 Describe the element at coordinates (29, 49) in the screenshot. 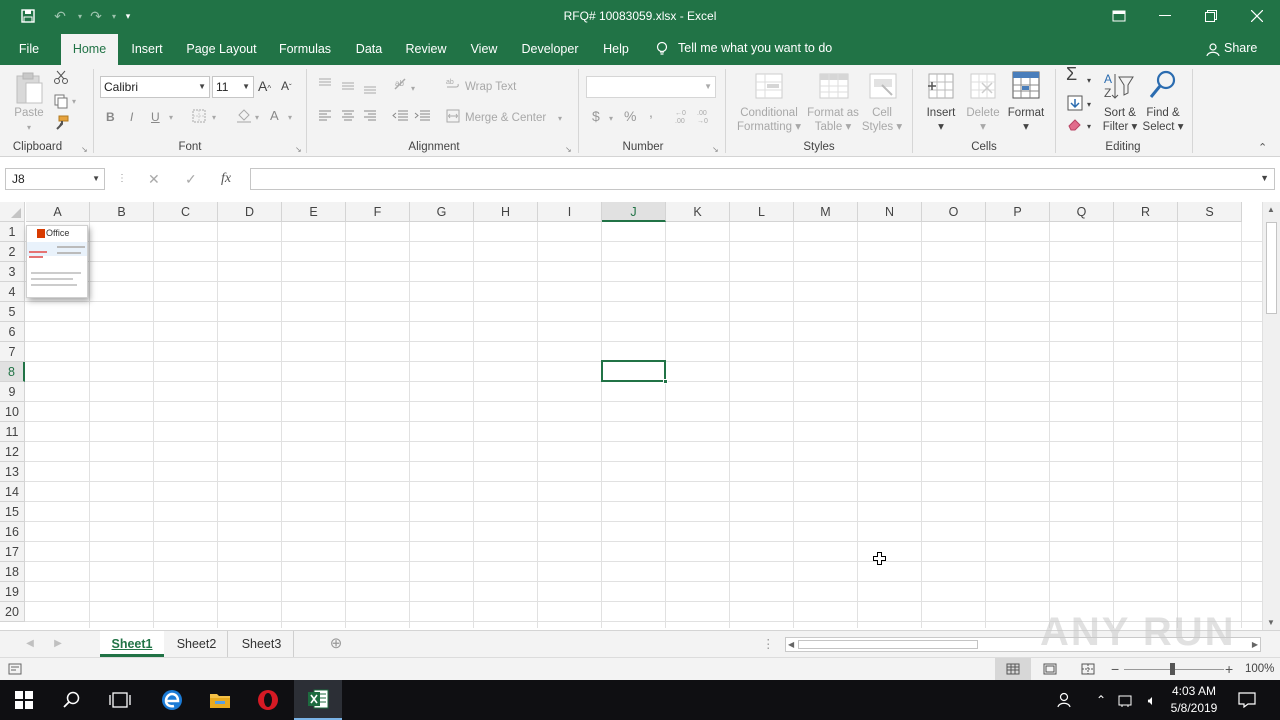

I see `tab-file: File` at that location.